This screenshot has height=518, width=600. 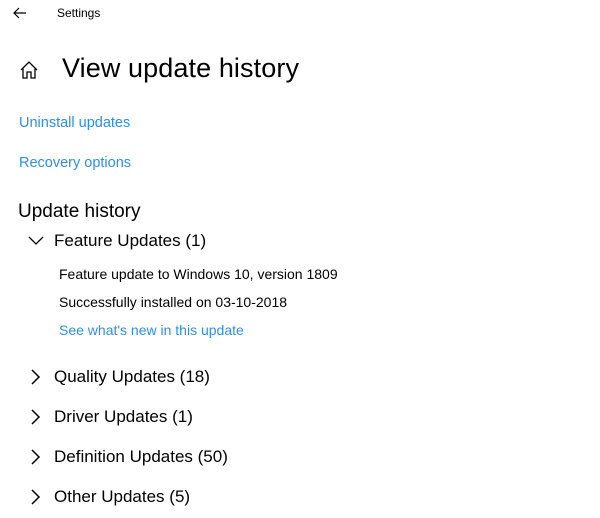 I want to click on group-quality-updates: Quality Updates (18), so click(x=118, y=377).